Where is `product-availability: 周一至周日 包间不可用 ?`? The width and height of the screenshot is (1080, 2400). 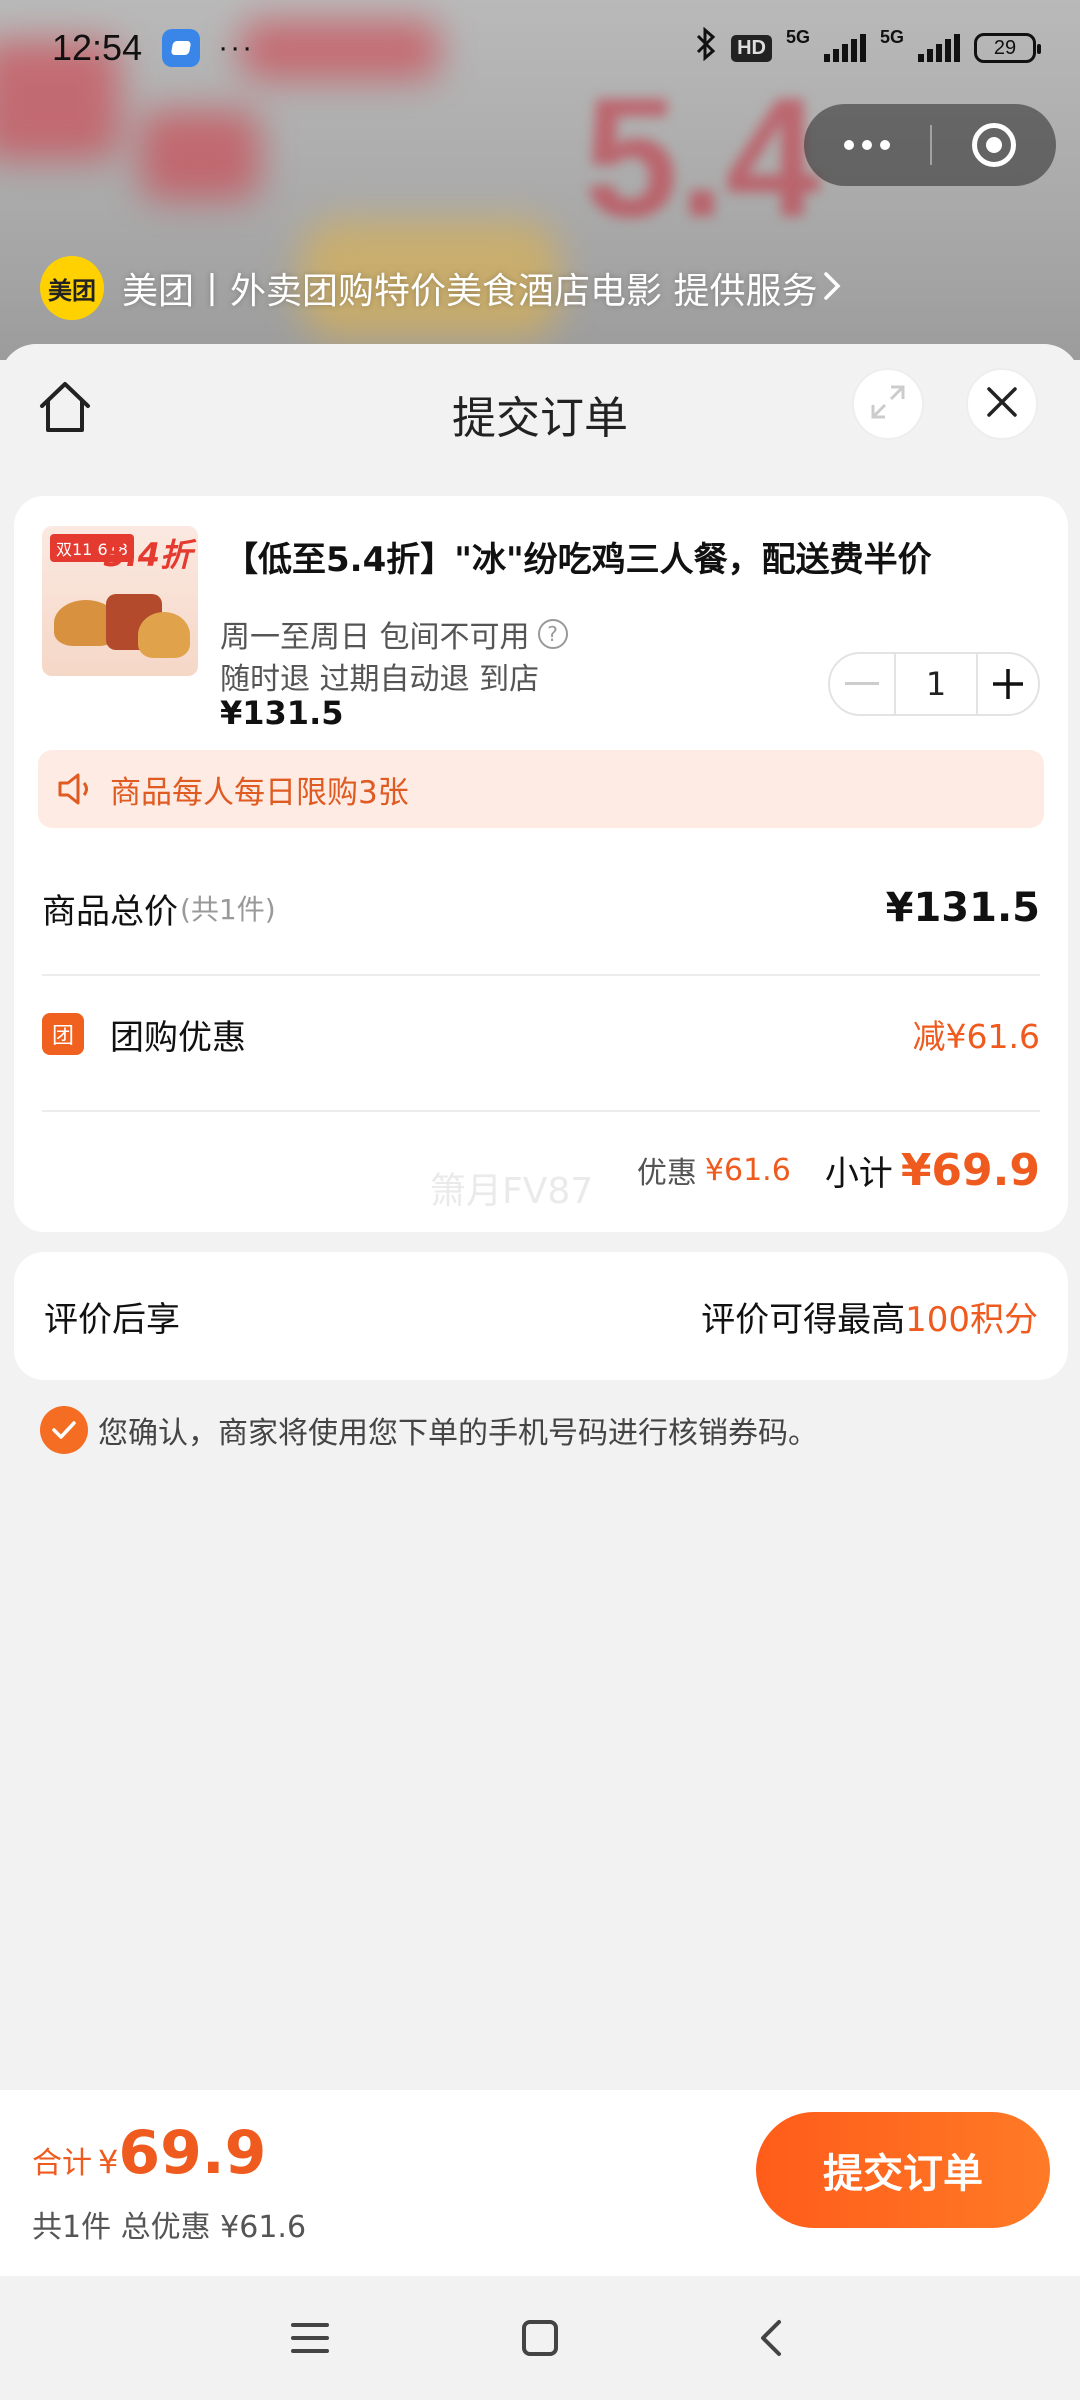
product-availability: 周一至周日 包间不可用 ? is located at coordinates (394, 634).